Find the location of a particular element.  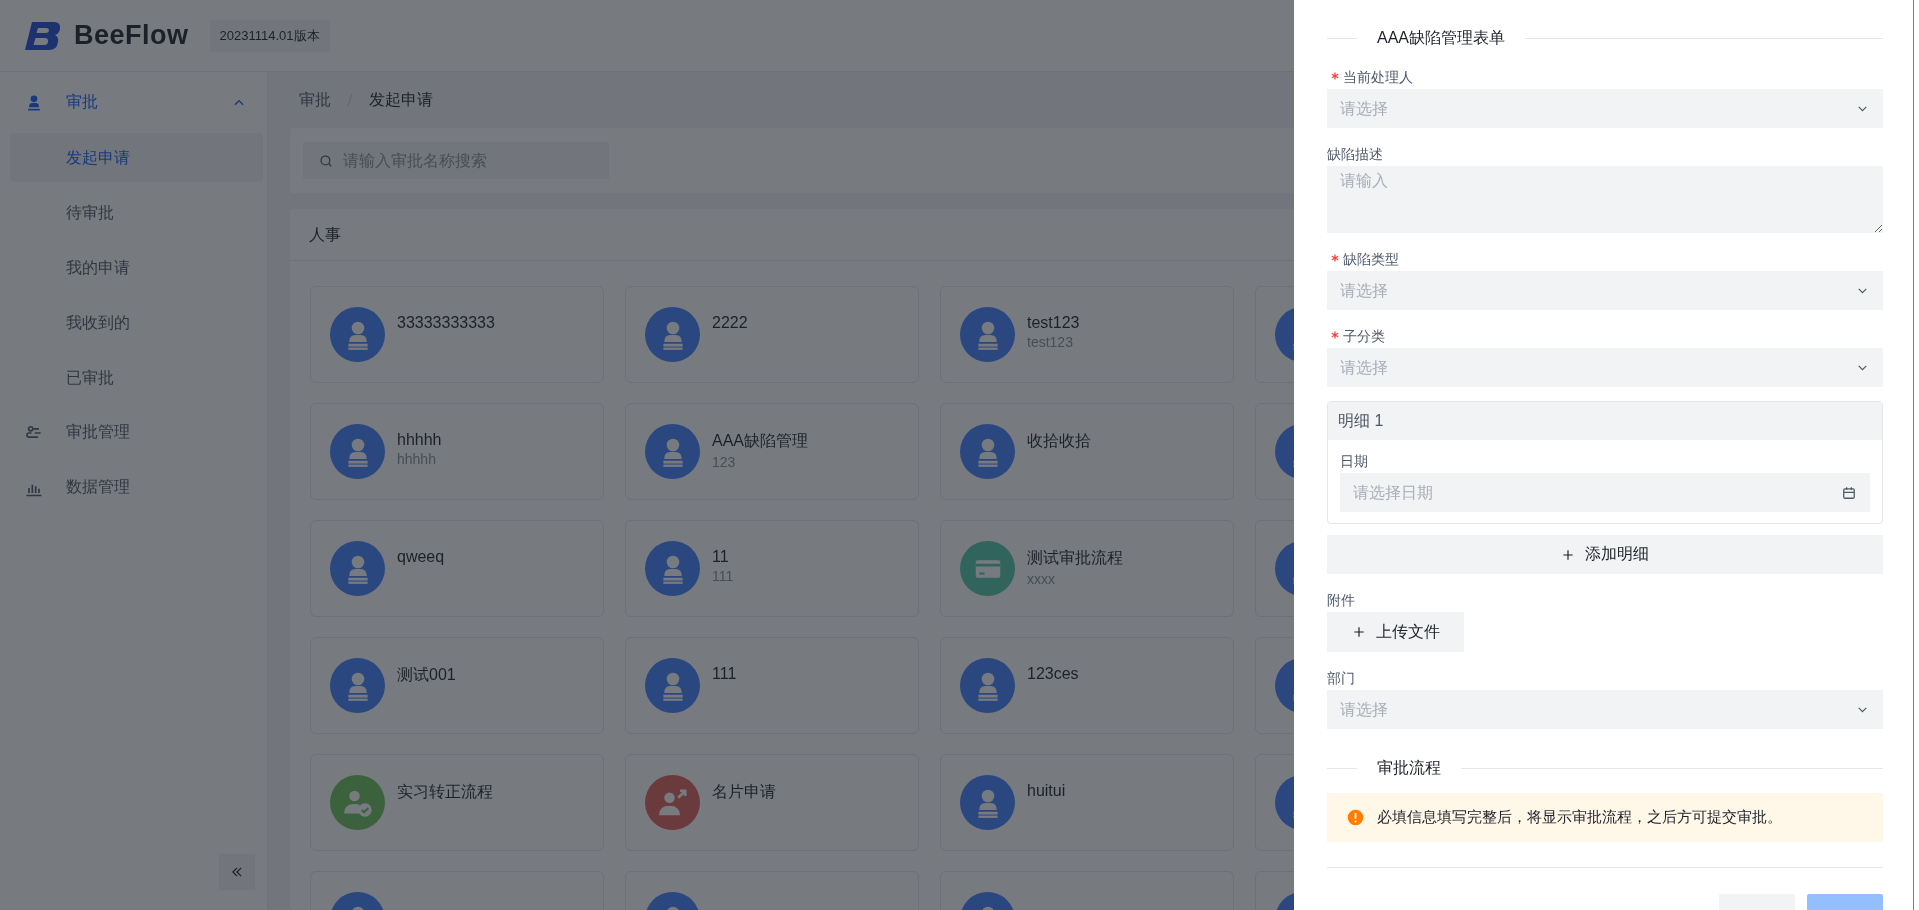

card-title: 33333333333 is located at coordinates (446, 322).